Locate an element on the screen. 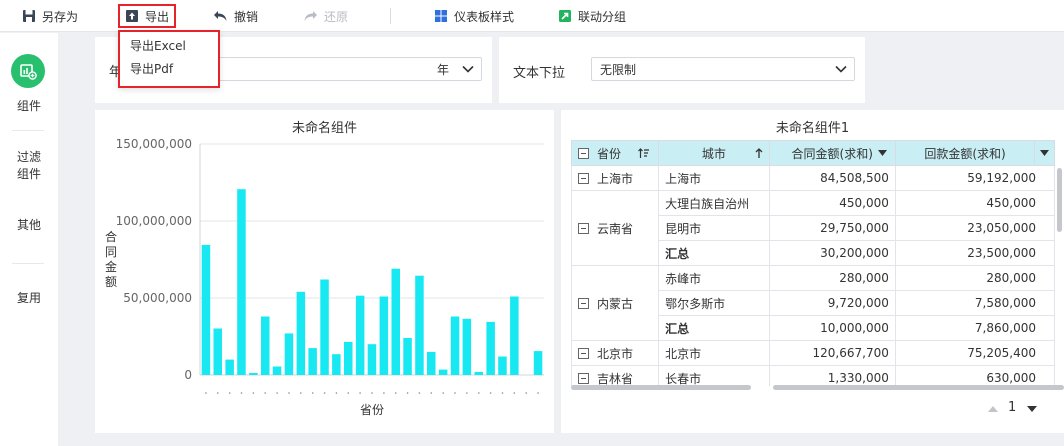 This screenshot has height=446, width=1064. undo-label: 撤销 is located at coordinates (246, 16).